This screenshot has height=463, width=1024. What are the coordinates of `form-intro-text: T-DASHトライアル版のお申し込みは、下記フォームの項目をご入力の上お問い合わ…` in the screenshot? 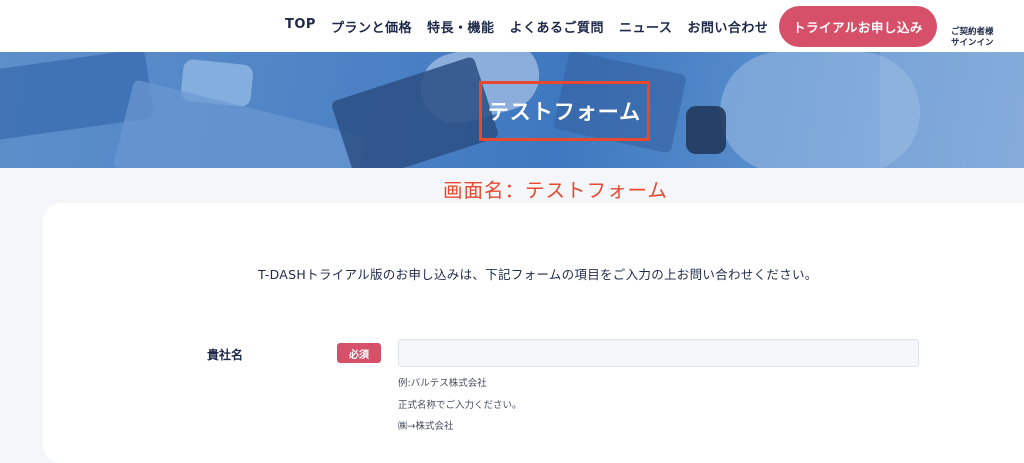 It's located at (538, 274).